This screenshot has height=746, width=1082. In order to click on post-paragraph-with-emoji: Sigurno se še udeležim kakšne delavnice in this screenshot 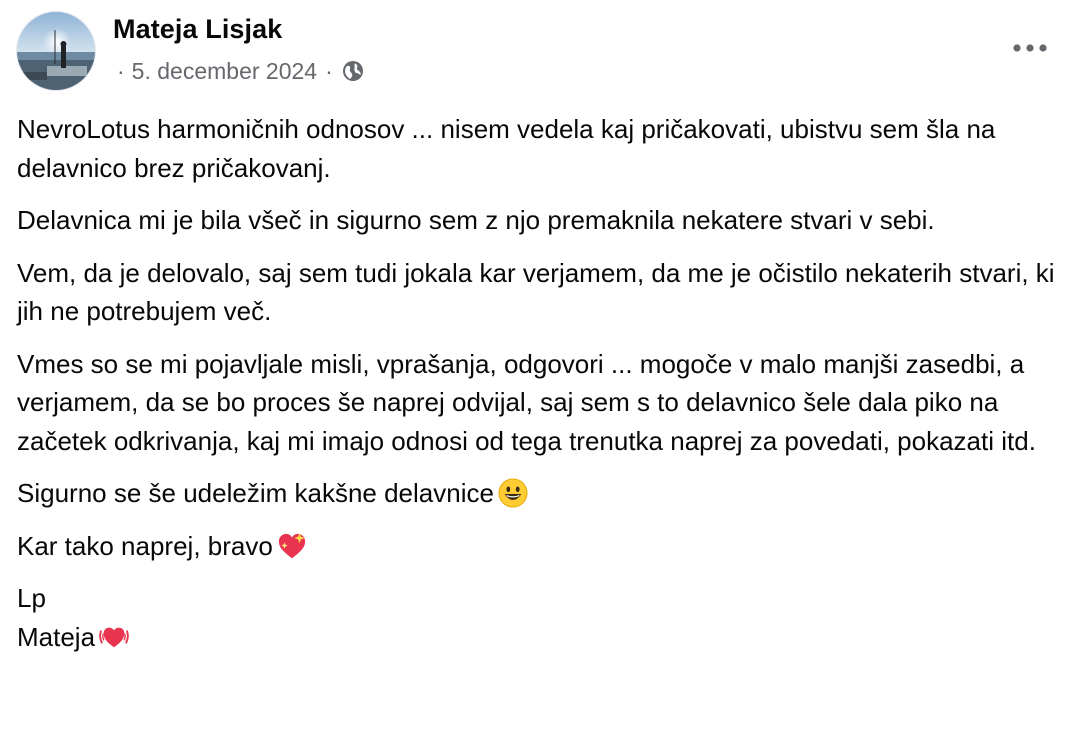, I will do `click(542, 493)`.